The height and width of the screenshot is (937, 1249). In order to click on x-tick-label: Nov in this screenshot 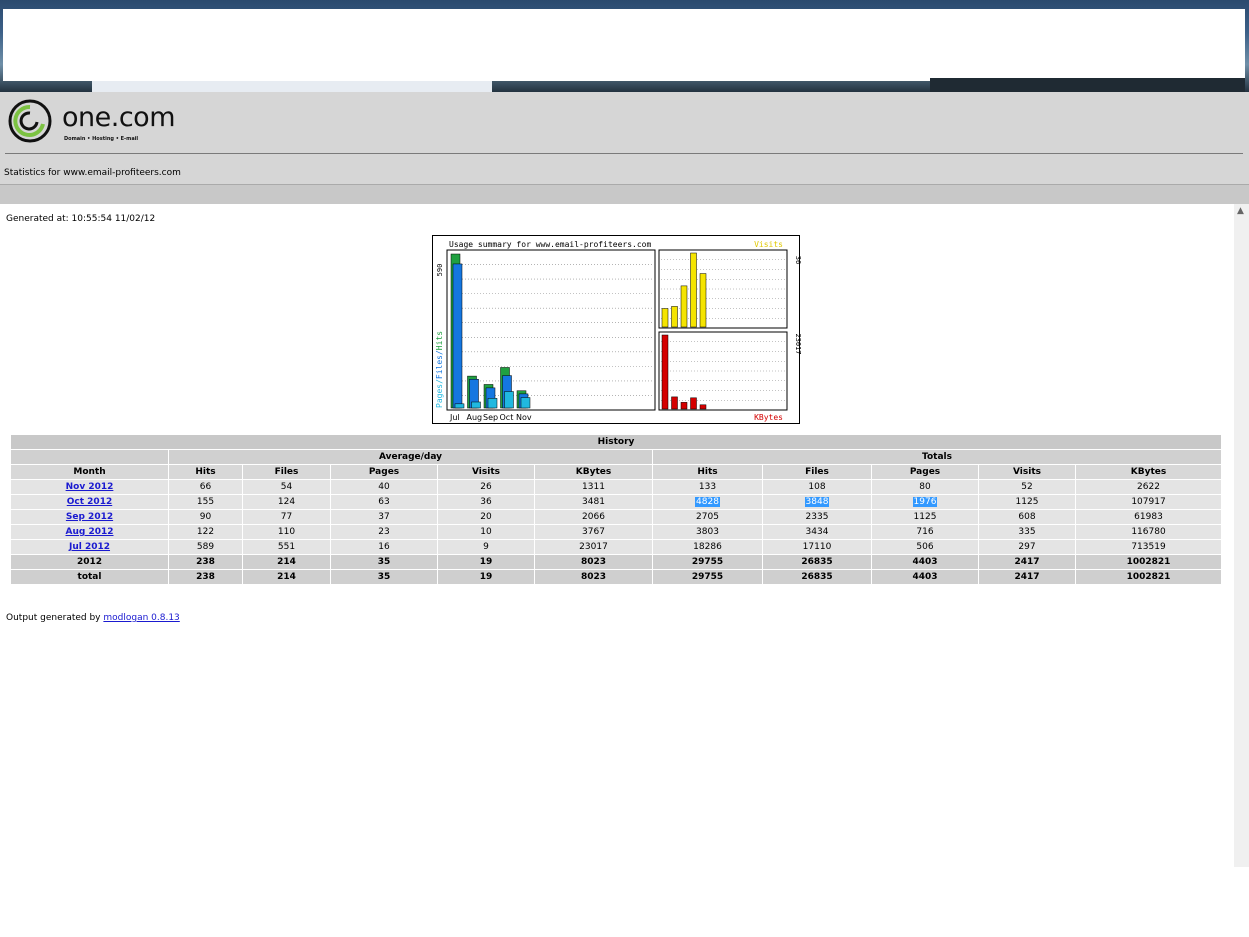, I will do `click(524, 417)`.